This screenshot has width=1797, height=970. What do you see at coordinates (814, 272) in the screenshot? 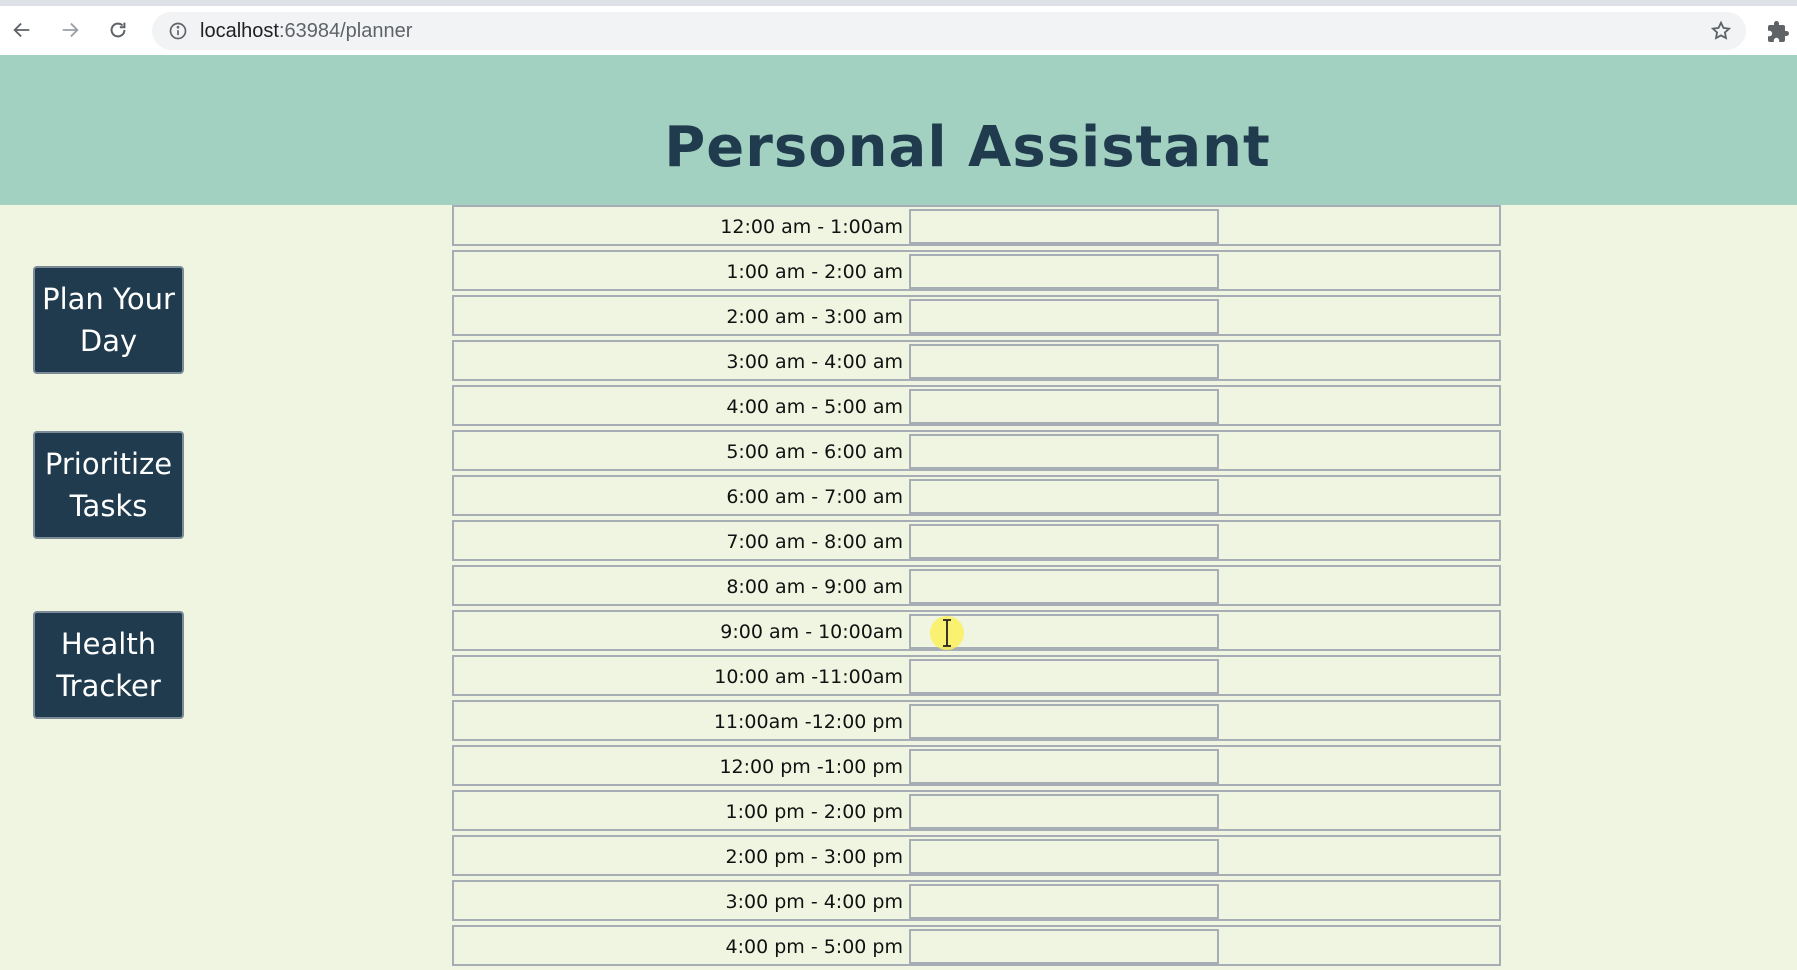
I see `time-slot-label: 1:00 am - 2:00 am` at bounding box center [814, 272].